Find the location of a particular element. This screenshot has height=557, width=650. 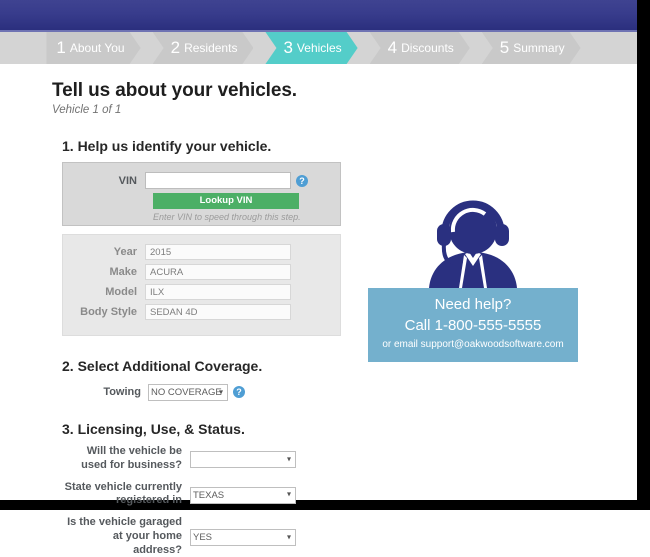

step-number: 3 is located at coordinates (288, 47).